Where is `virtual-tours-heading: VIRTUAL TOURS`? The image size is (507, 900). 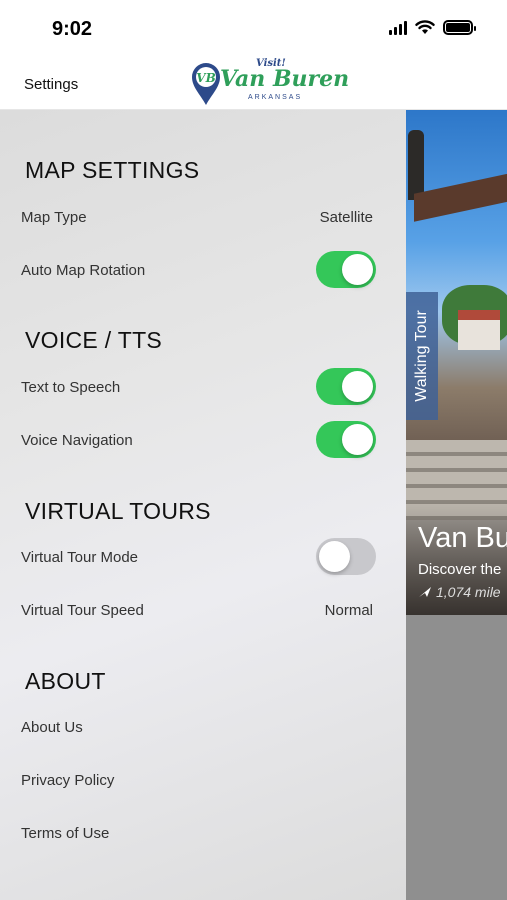 virtual-tours-heading: VIRTUAL TOURS is located at coordinates (118, 511).